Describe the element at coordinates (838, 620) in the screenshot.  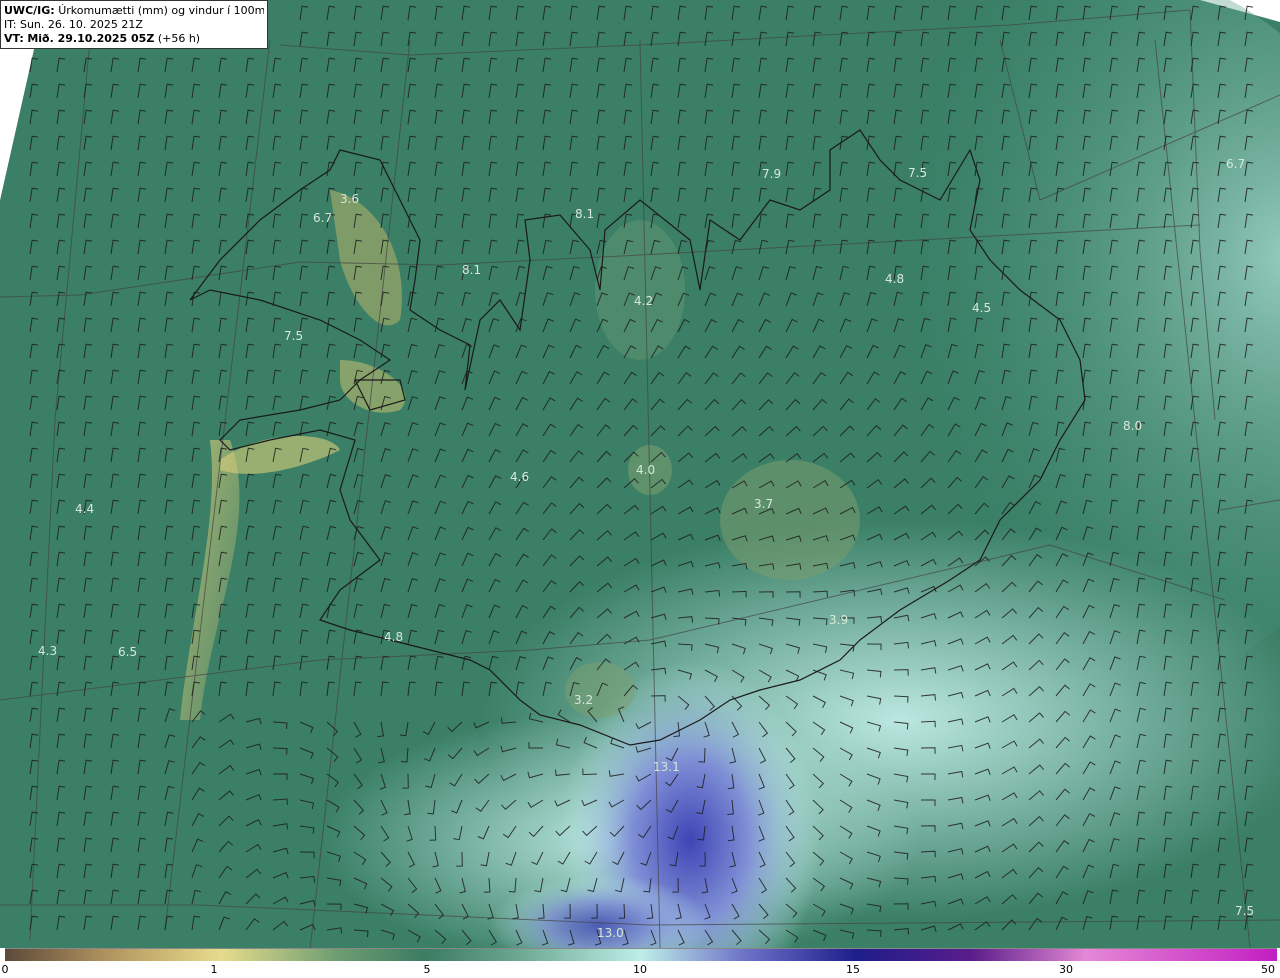
I see `map-label: 3.9` at that location.